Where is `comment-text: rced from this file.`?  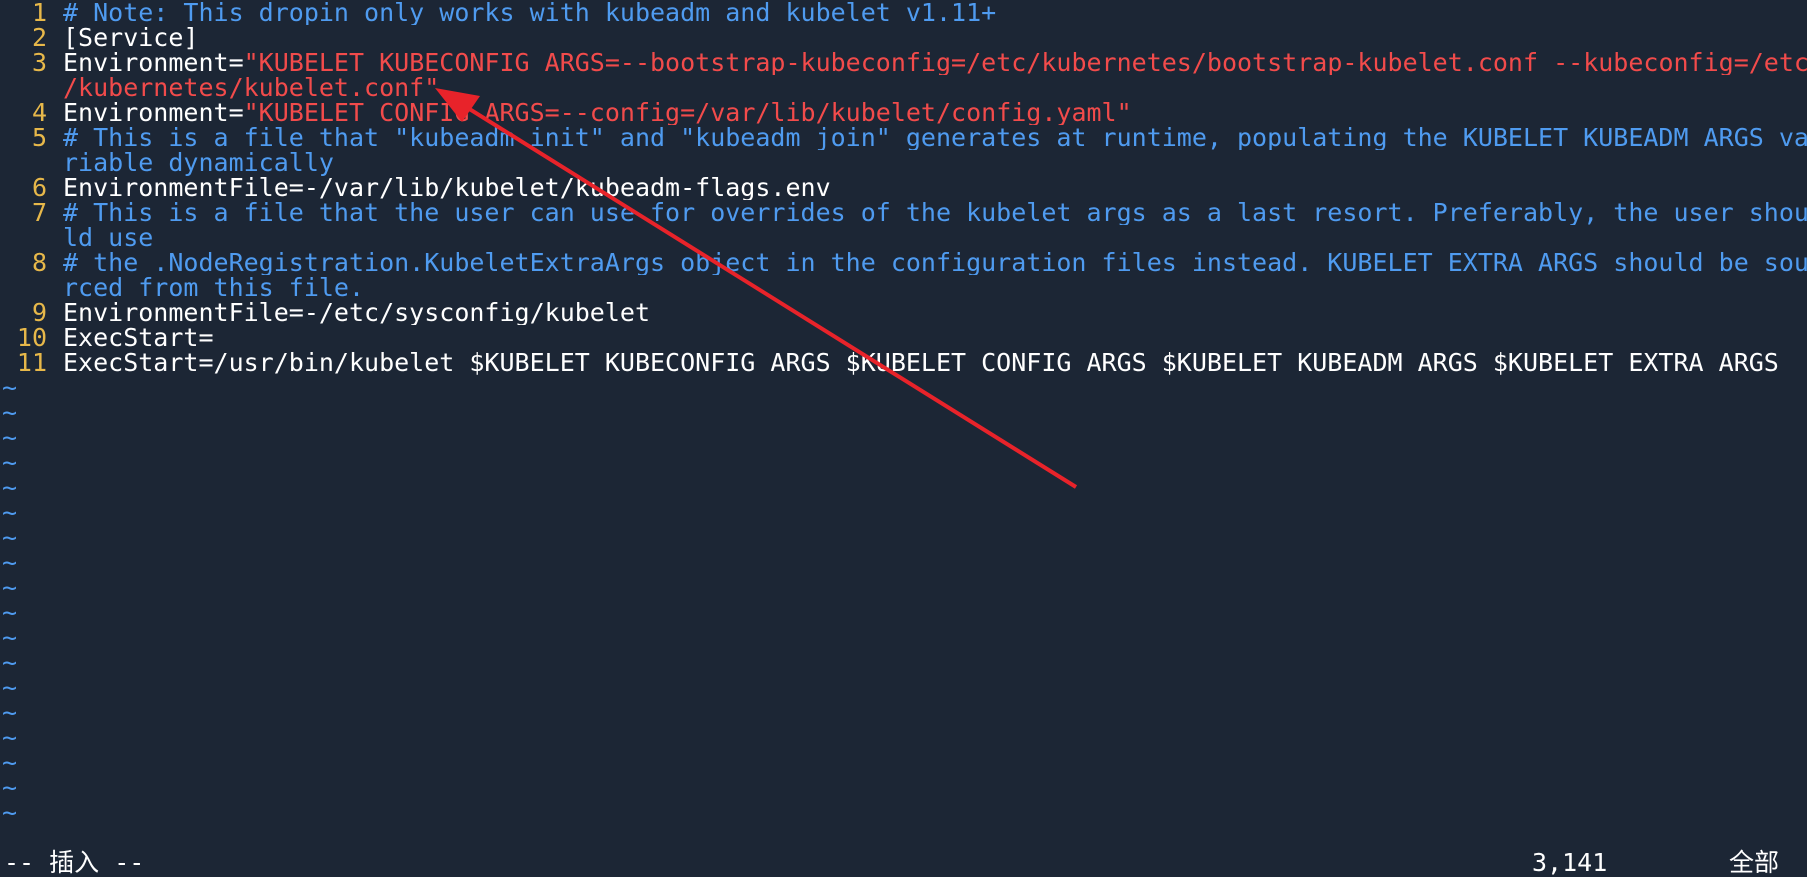 comment-text: rced from this file. is located at coordinates (214, 287).